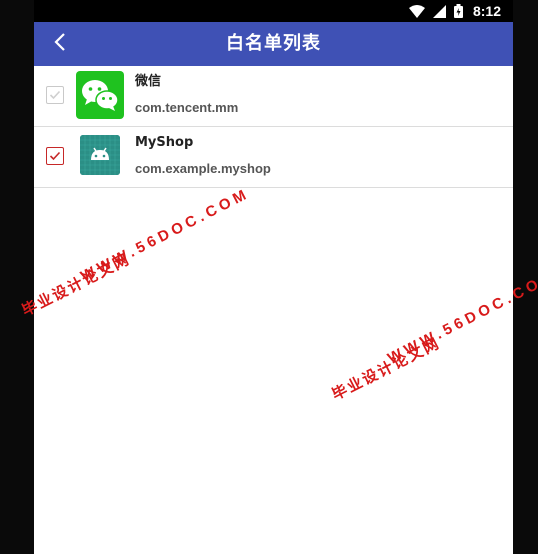  Describe the element at coordinates (273, 11) in the screenshot. I see `status-bar: 8:12` at that location.